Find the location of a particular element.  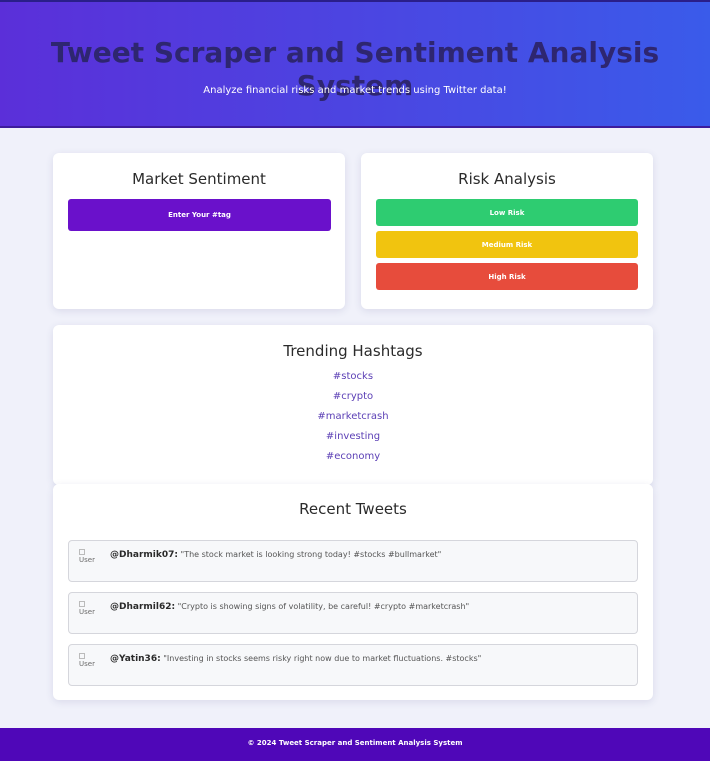

trending-hashtags-title: Trending Hashtags is located at coordinates (353, 351).